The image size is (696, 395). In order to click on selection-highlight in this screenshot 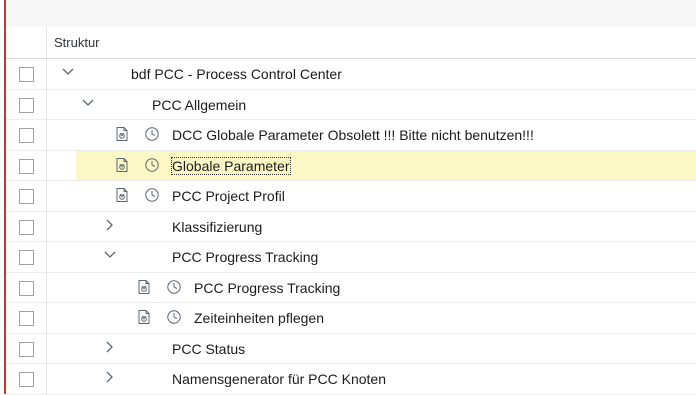, I will do `click(386, 165)`.